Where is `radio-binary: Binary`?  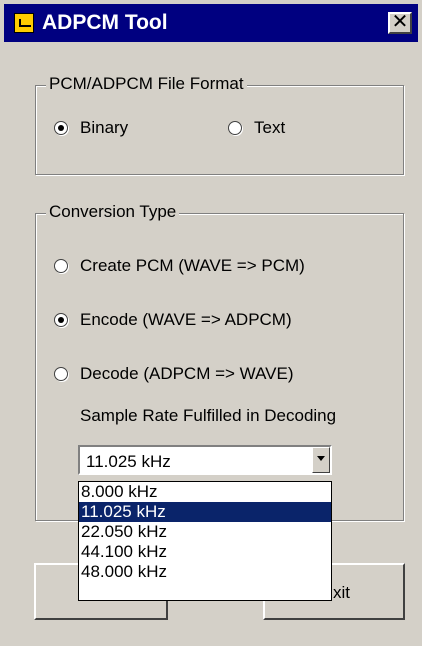 radio-binary: Binary is located at coordinates (91, 128).